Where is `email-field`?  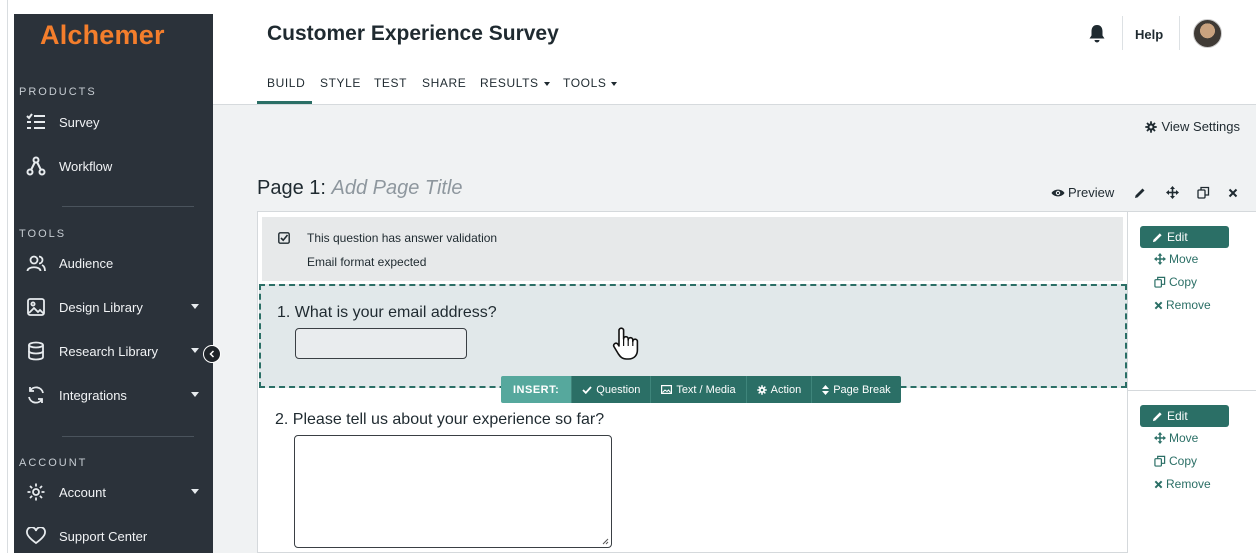 email-field is located at coordinates (381, 343).